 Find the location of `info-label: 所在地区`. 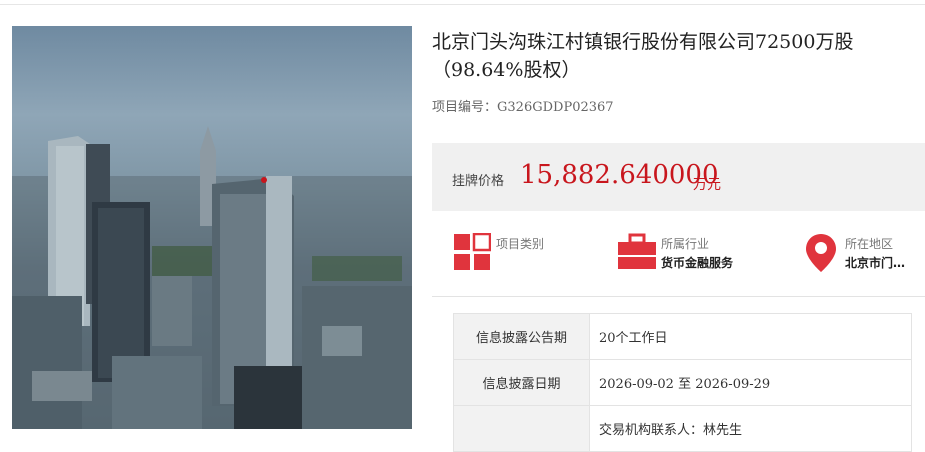

info-label: 所在地区 is located at coordinates (869, 244).